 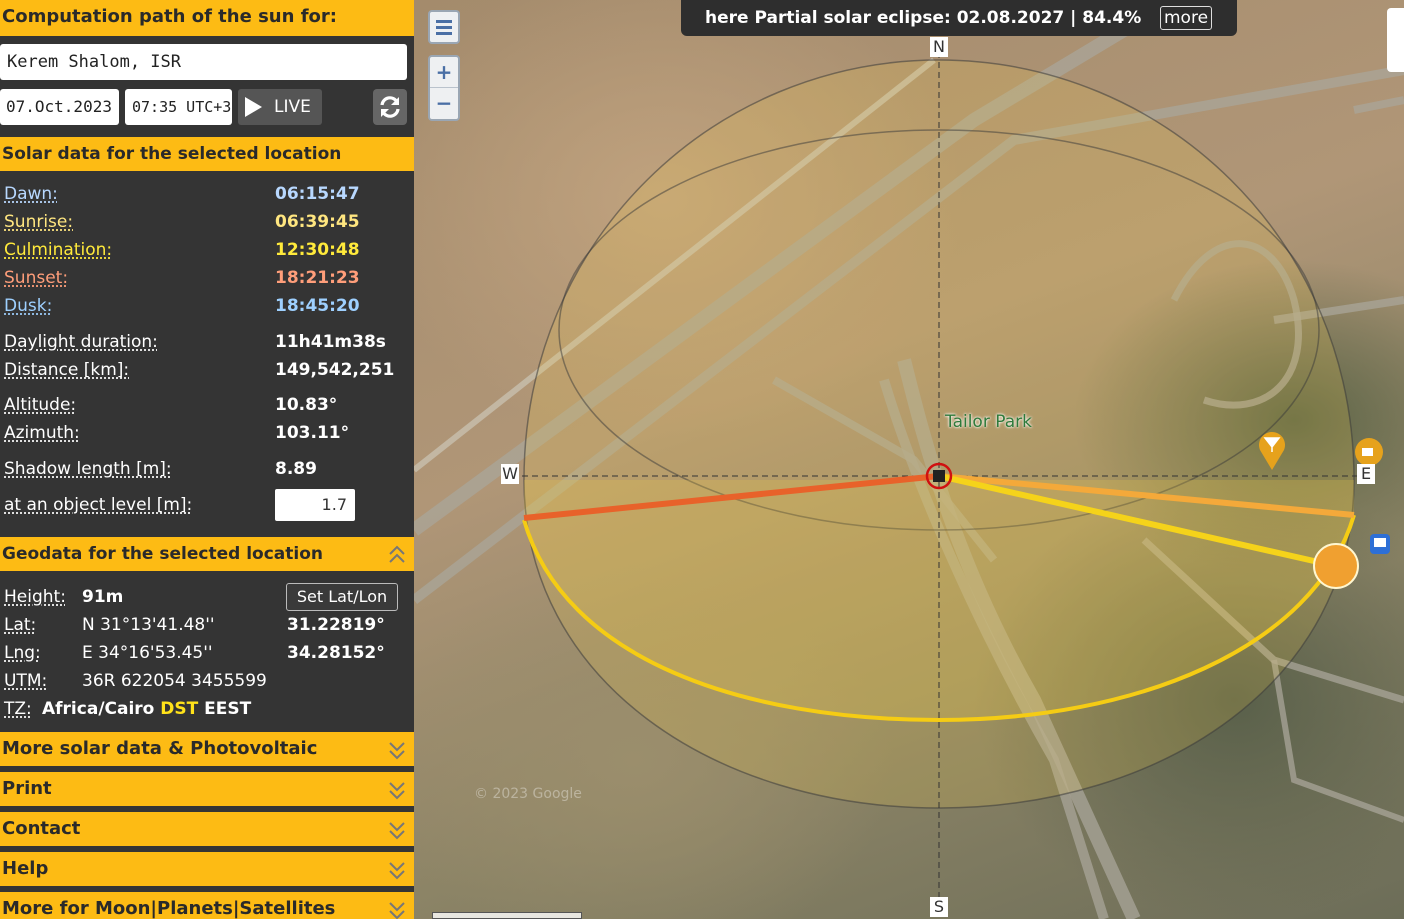 I want to click on cafe-pin-icon, so click(x=1369, y=452).